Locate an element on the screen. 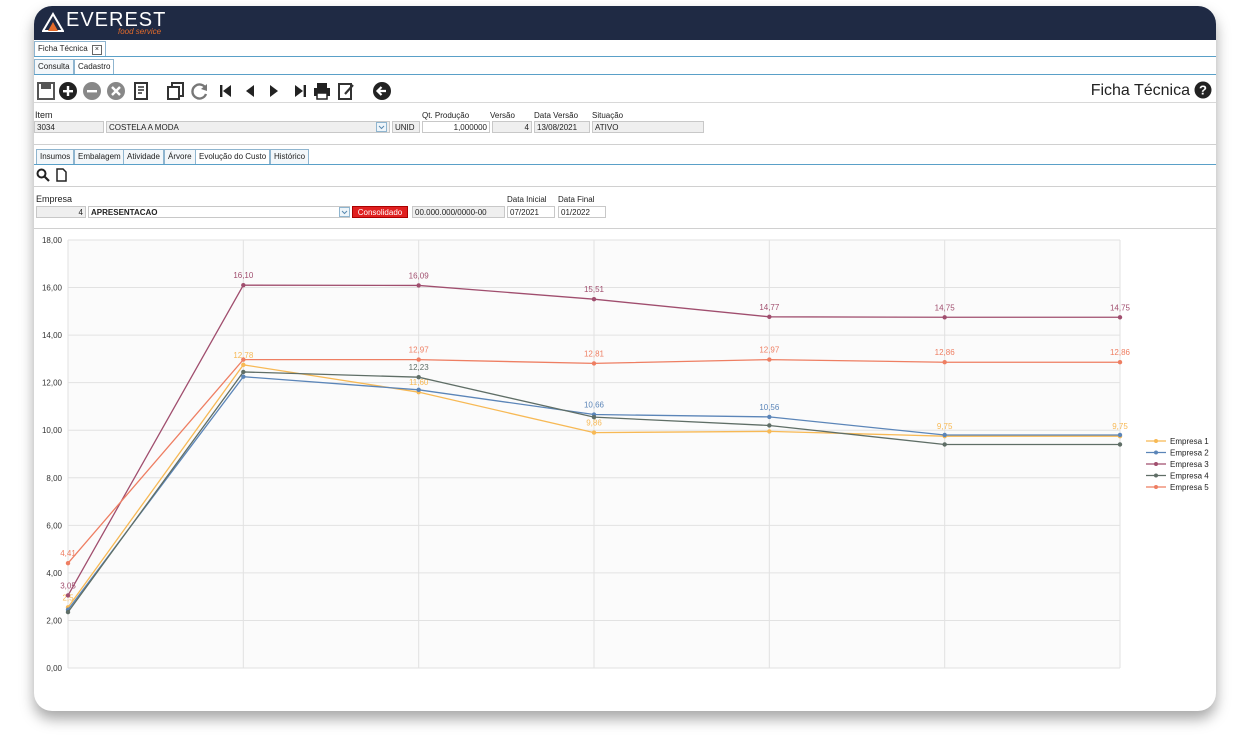  empresa-name: APRESENTACAO is located at coordinates (124, 212).